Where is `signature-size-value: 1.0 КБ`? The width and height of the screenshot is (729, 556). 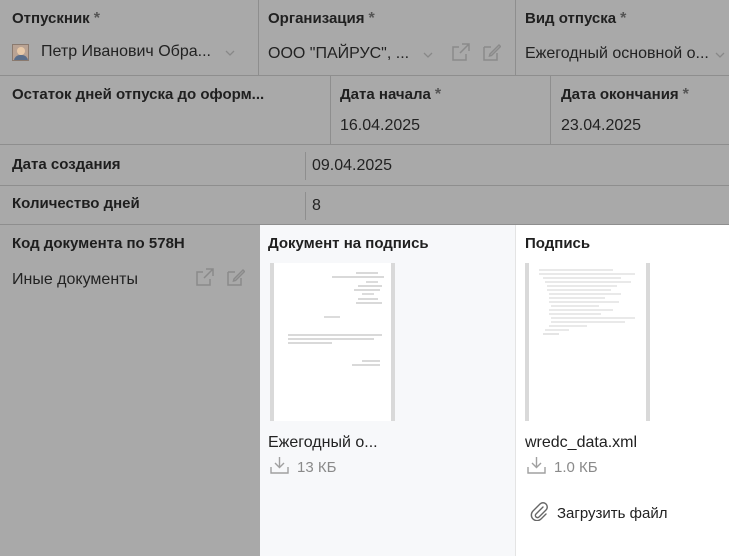
signature-size-value: 1.0 КБ is located at coordinates (576, 467).